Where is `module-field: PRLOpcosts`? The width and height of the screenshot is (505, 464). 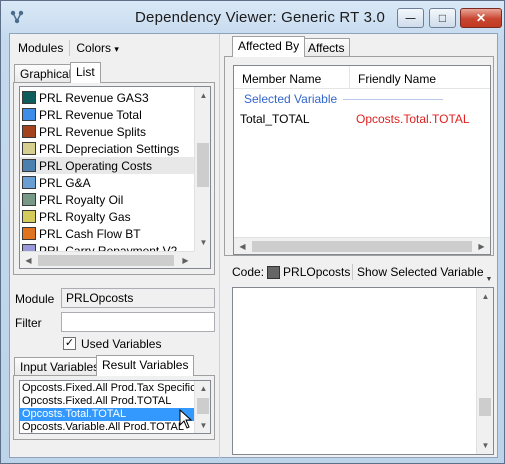
module-field: PRLOpcosts is located at coordinates (138, 298).